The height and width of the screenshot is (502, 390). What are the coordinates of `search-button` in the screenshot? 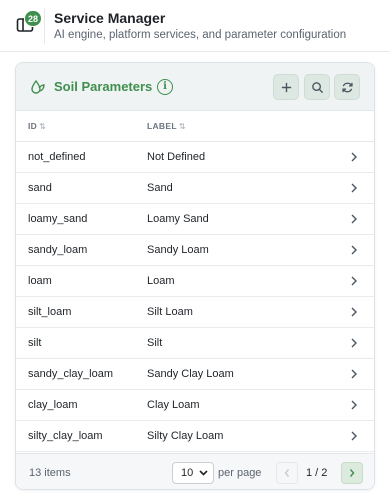 It's located at (317, 87).